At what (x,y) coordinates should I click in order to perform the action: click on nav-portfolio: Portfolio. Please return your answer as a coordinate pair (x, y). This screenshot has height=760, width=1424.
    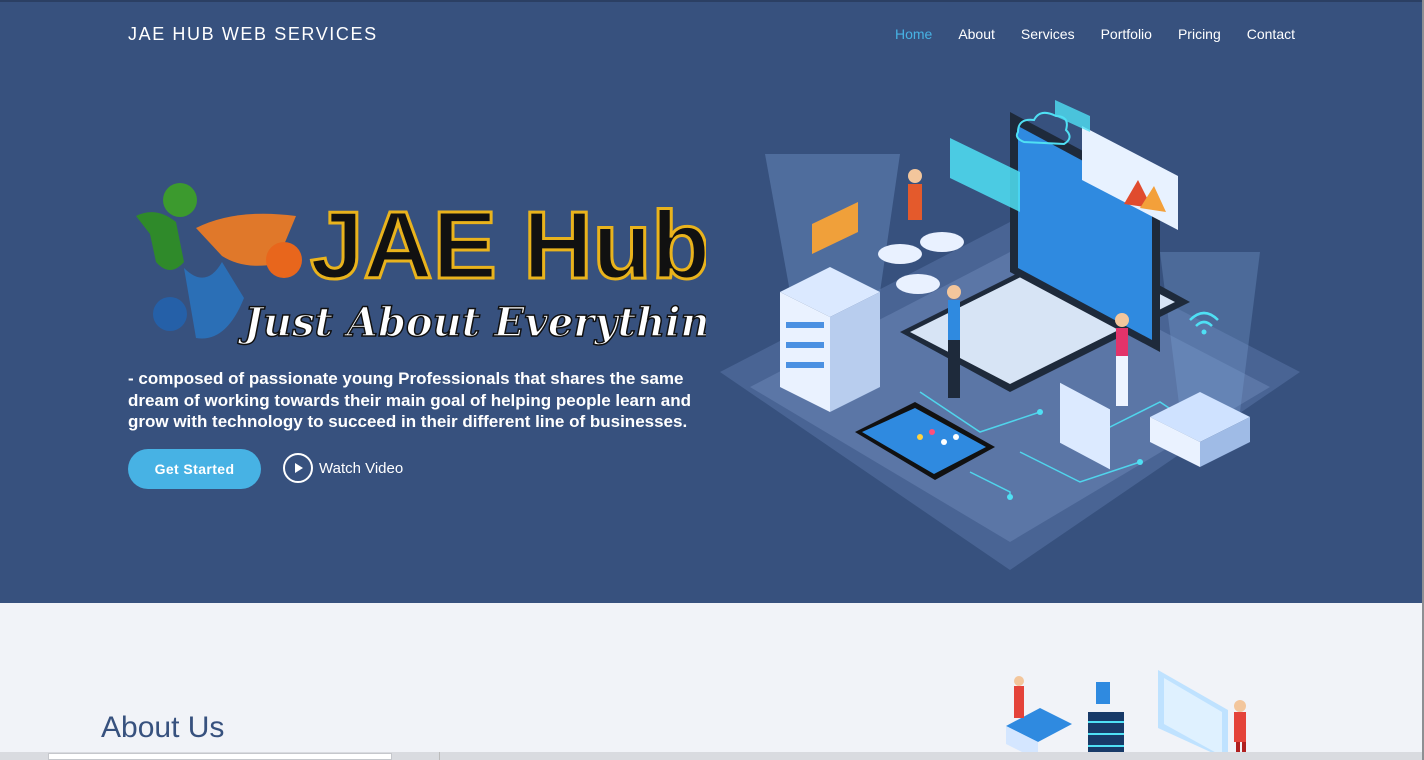
    Looking at the image, I should click on (1126, 34).